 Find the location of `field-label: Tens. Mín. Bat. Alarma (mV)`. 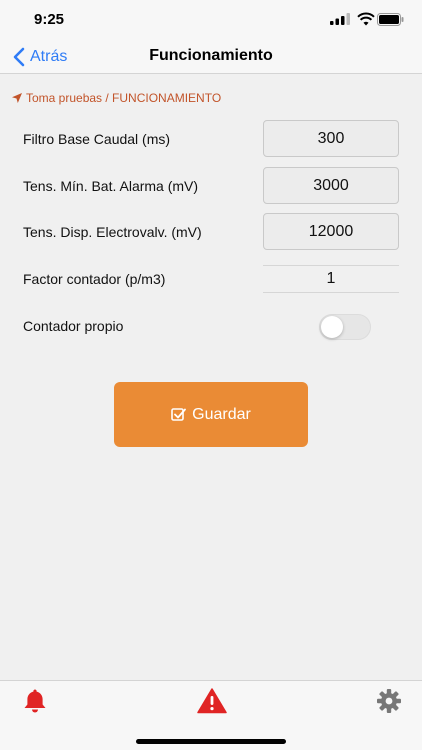

field-label: Tens. Mín. Bat. Alarma (mV) is located at coordinates (111, 186).